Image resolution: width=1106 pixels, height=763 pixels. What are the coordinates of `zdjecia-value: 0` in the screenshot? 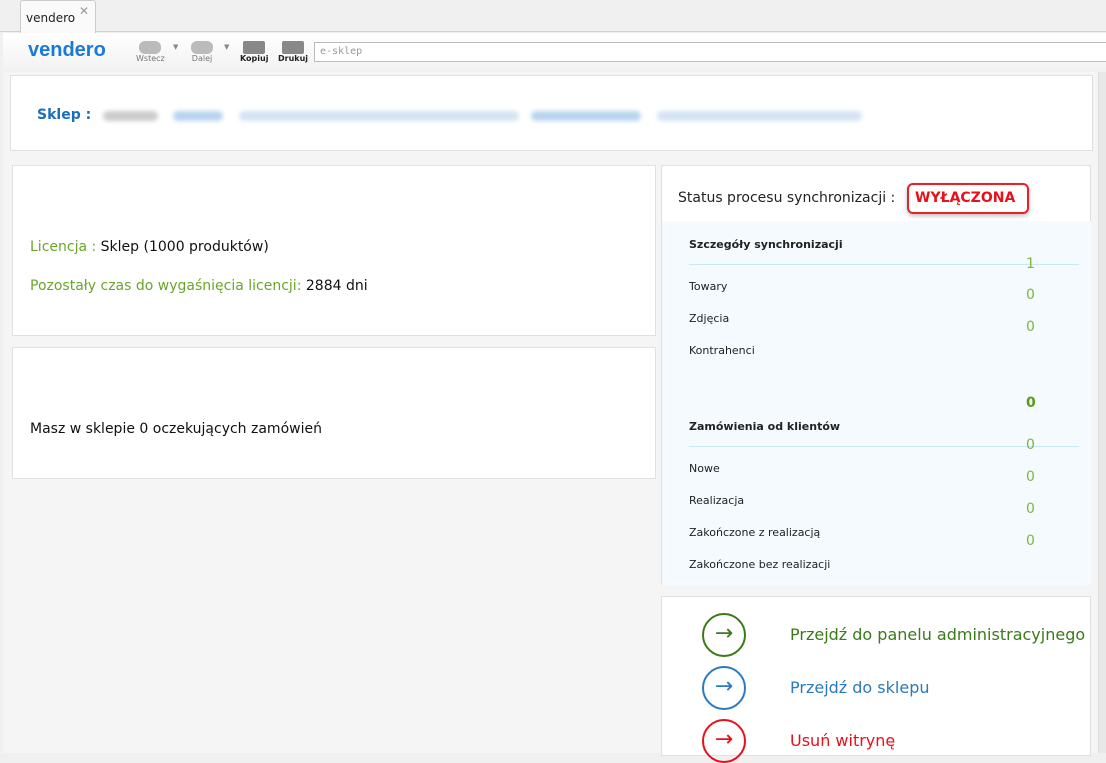 It's located at (1030, 295).